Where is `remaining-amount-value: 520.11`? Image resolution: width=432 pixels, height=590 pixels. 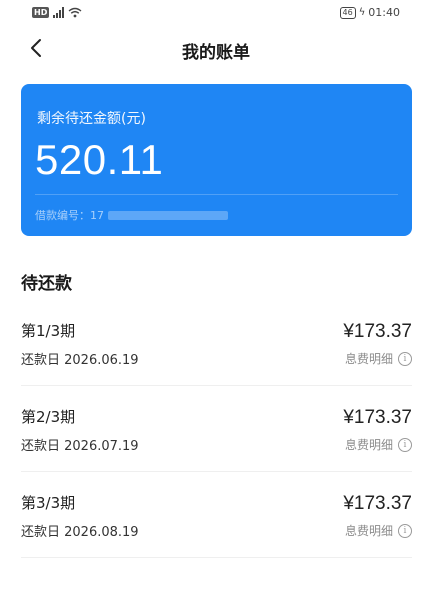
remaining-amount-value: 520.11 is located at coordinates (99, 159).